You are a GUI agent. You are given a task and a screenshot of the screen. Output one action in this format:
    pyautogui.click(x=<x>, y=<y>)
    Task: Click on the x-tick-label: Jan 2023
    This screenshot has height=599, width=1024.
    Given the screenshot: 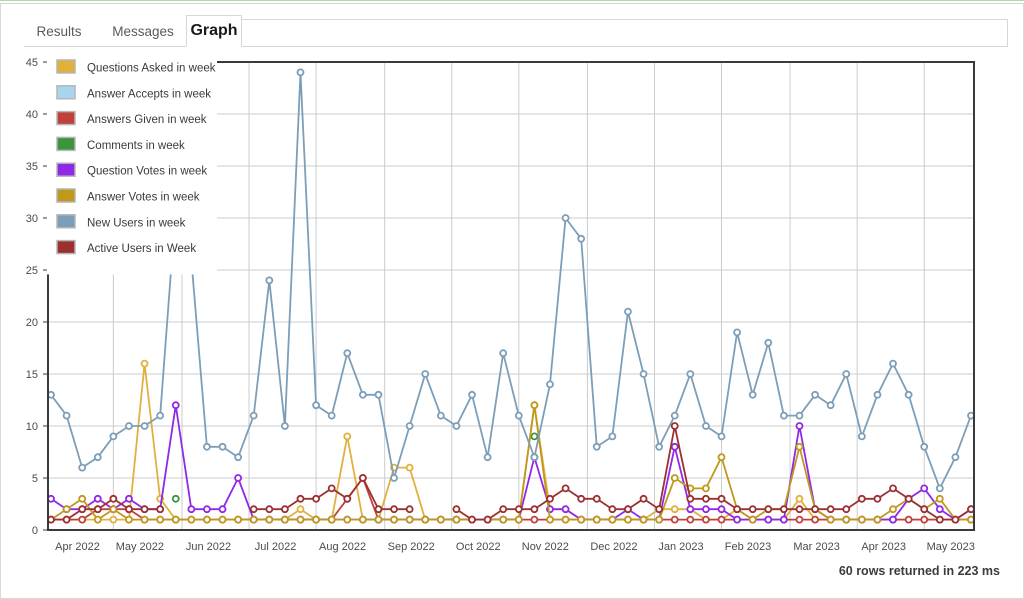 What is the action you would take?
    pyautogui.click(x=680, y=547)
    